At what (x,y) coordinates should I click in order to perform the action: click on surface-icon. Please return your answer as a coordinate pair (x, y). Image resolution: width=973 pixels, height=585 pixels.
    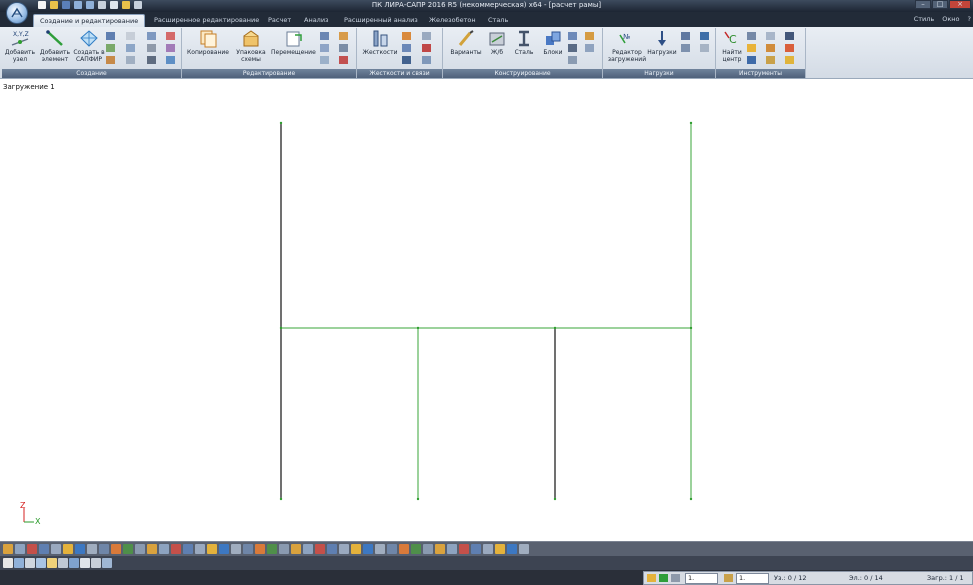
    Looking at the image, I should click on (151, 60).